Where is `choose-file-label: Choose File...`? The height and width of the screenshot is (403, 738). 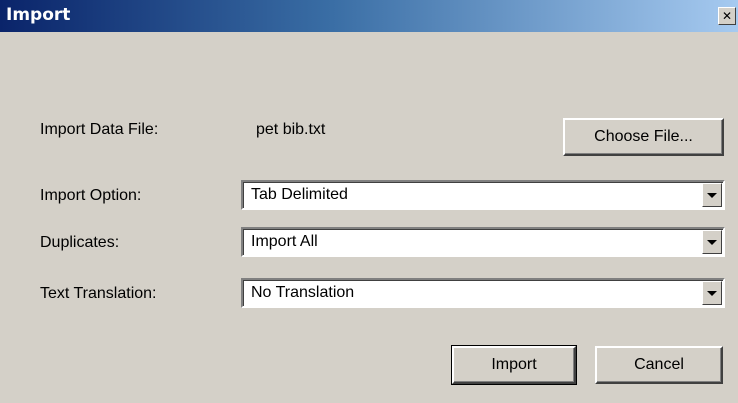
choose-file-label: Choose File... is located at coordinates (643, 136).